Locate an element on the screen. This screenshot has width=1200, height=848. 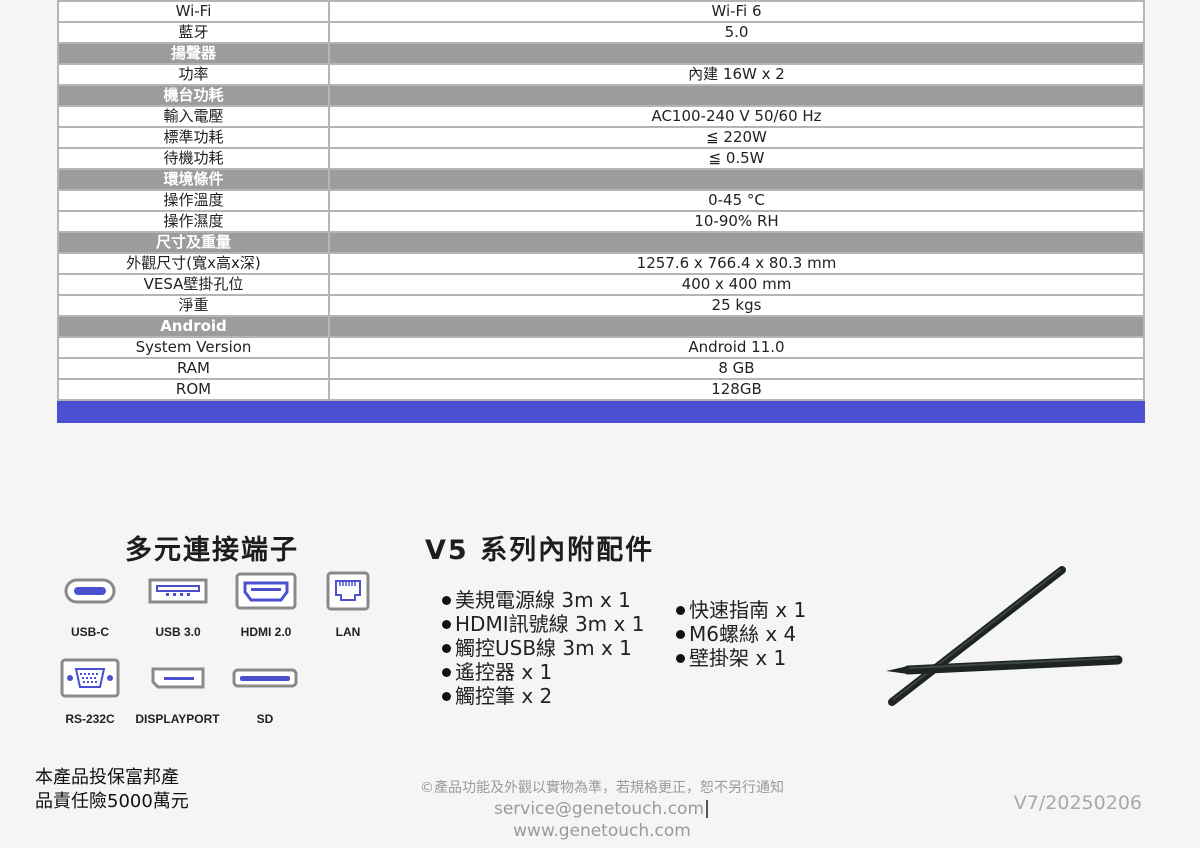
port-lan: LAN is located at coordinates (348, 605).